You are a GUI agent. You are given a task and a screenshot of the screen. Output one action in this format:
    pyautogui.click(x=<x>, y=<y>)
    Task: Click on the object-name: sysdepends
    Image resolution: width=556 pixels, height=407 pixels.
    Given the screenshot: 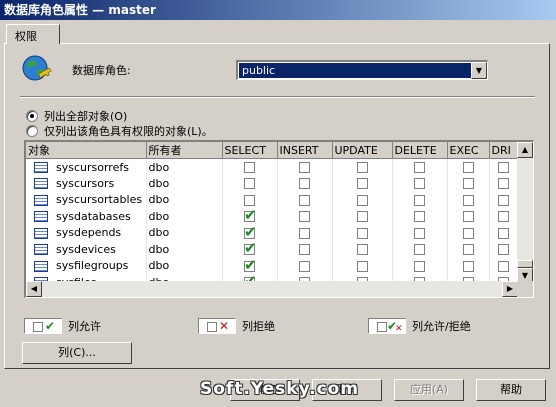 What is the action you would take?
    pyautogui.click(x=89, y=233)
    